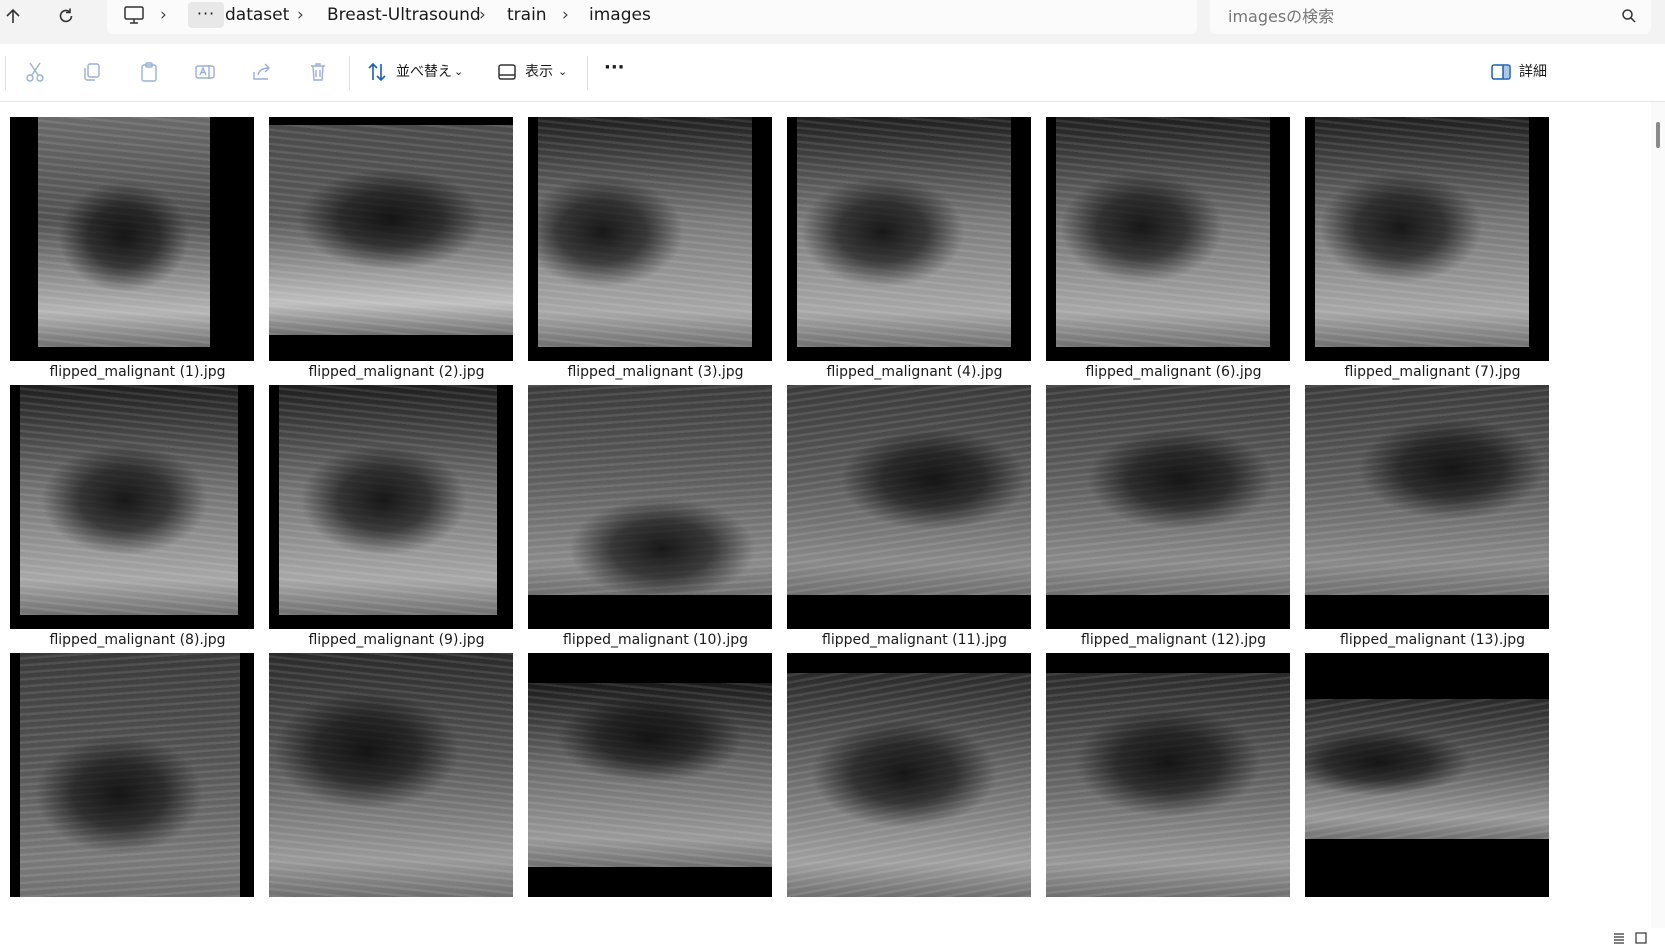 This screenshot has height=949, width=1665. Describe the element at coordinates (378, 73) in the screenshot. I see `sort-icon` at that location.